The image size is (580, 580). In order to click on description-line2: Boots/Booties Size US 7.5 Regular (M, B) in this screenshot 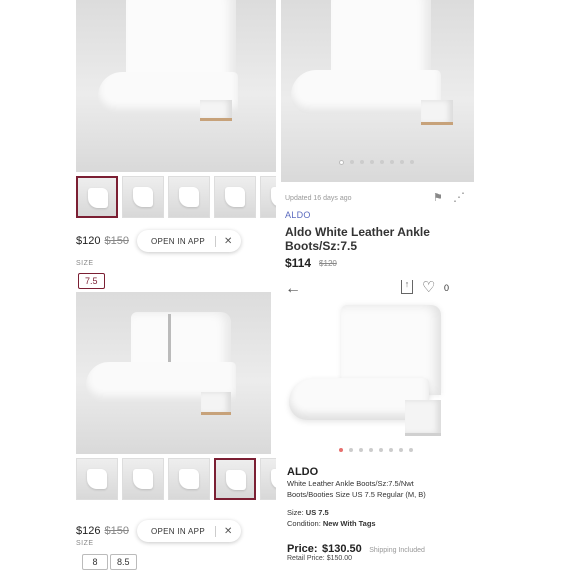, I will do `click(356, 494)`.